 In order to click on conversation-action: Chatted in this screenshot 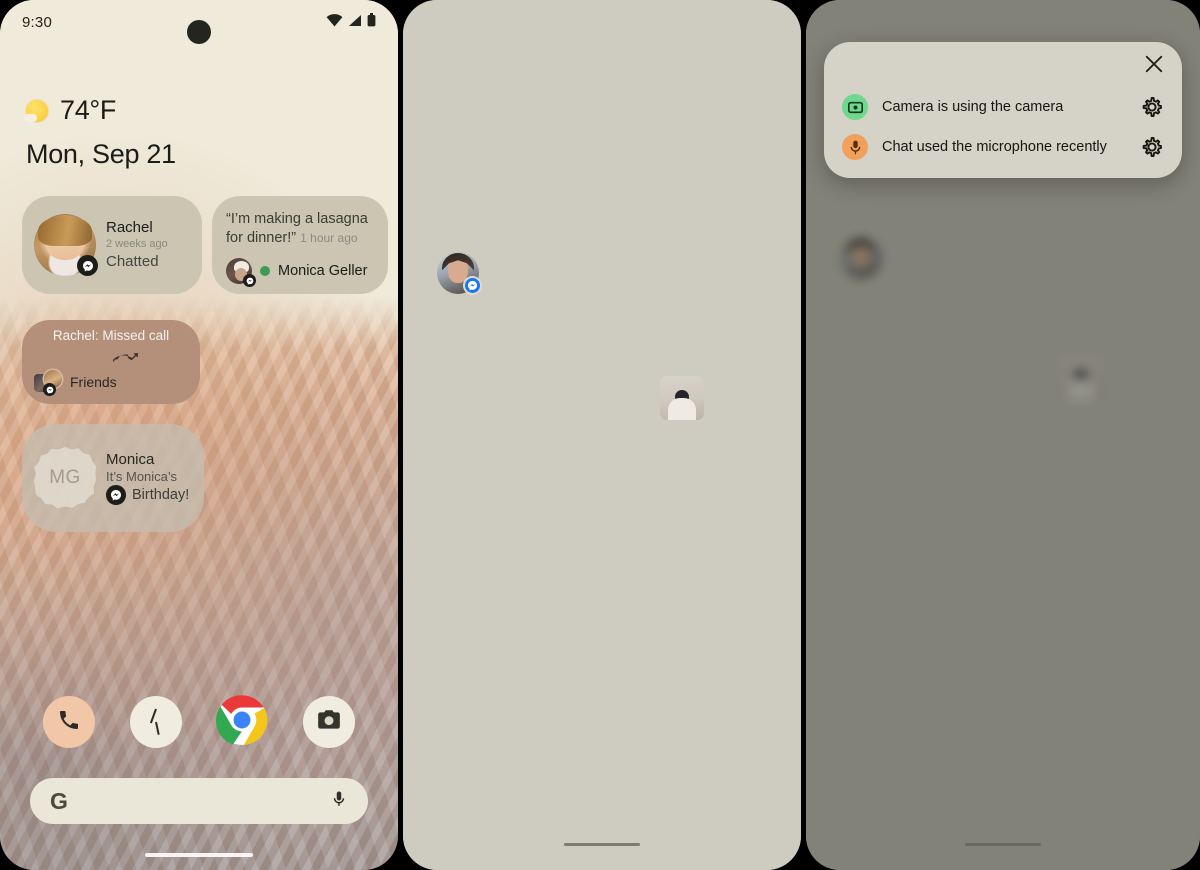, I will do `click(132, 261)`.